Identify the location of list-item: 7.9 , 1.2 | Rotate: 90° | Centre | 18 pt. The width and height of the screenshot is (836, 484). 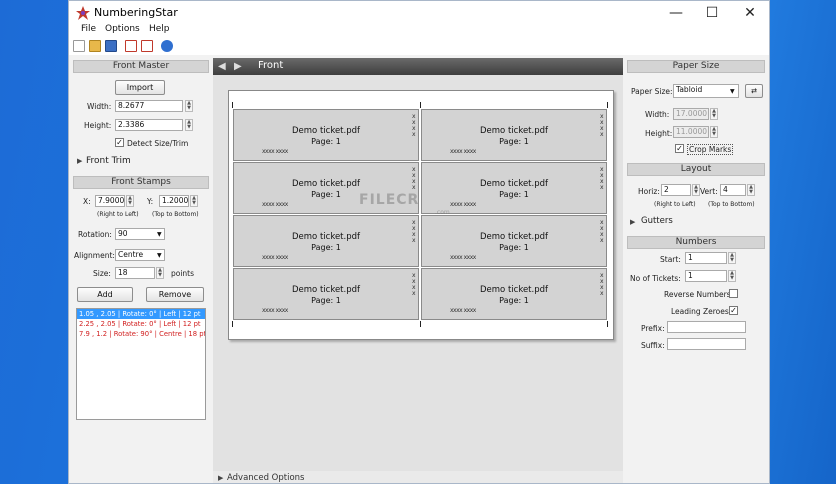
(141, 334).